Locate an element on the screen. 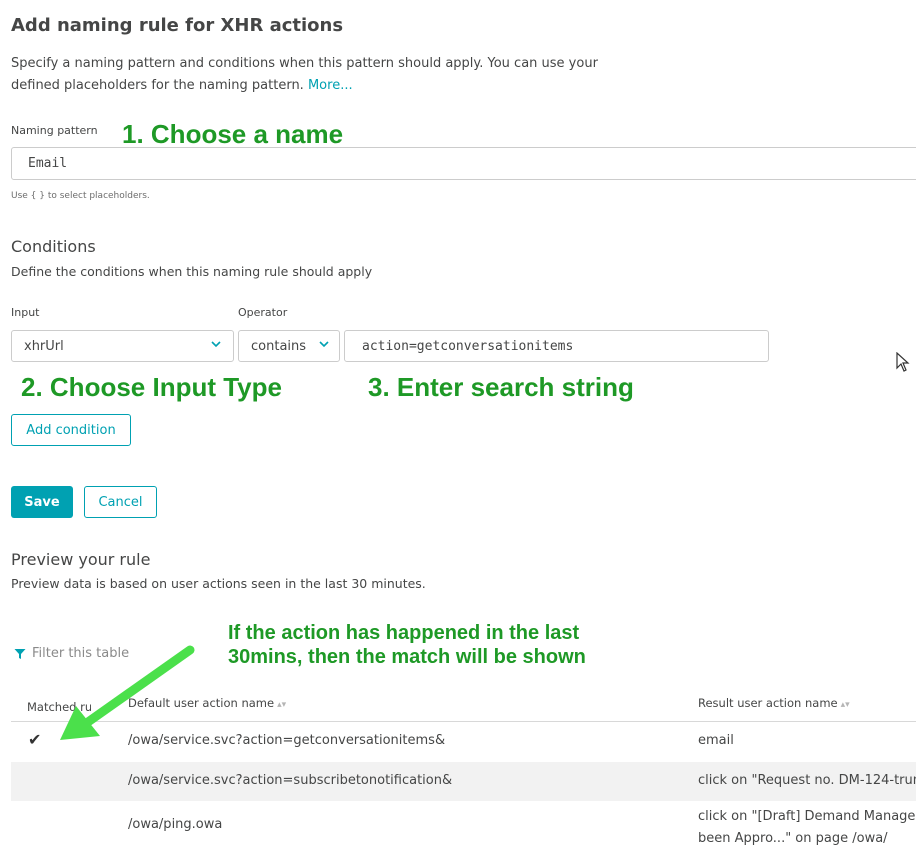  check-icon: ✔ is located at coordinates (35, 739).